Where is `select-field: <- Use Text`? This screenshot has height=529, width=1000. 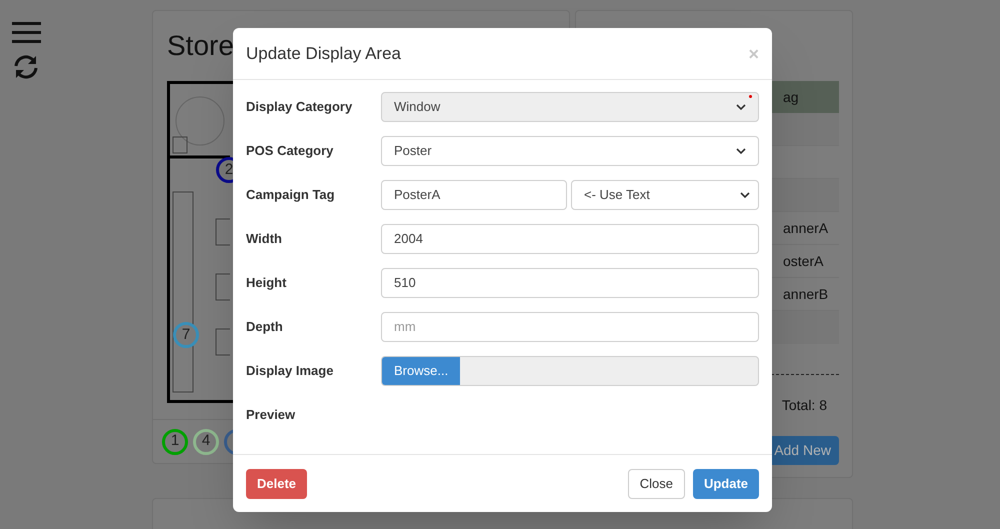 select-field: <- Use Text is located at coordinates (665, 195).